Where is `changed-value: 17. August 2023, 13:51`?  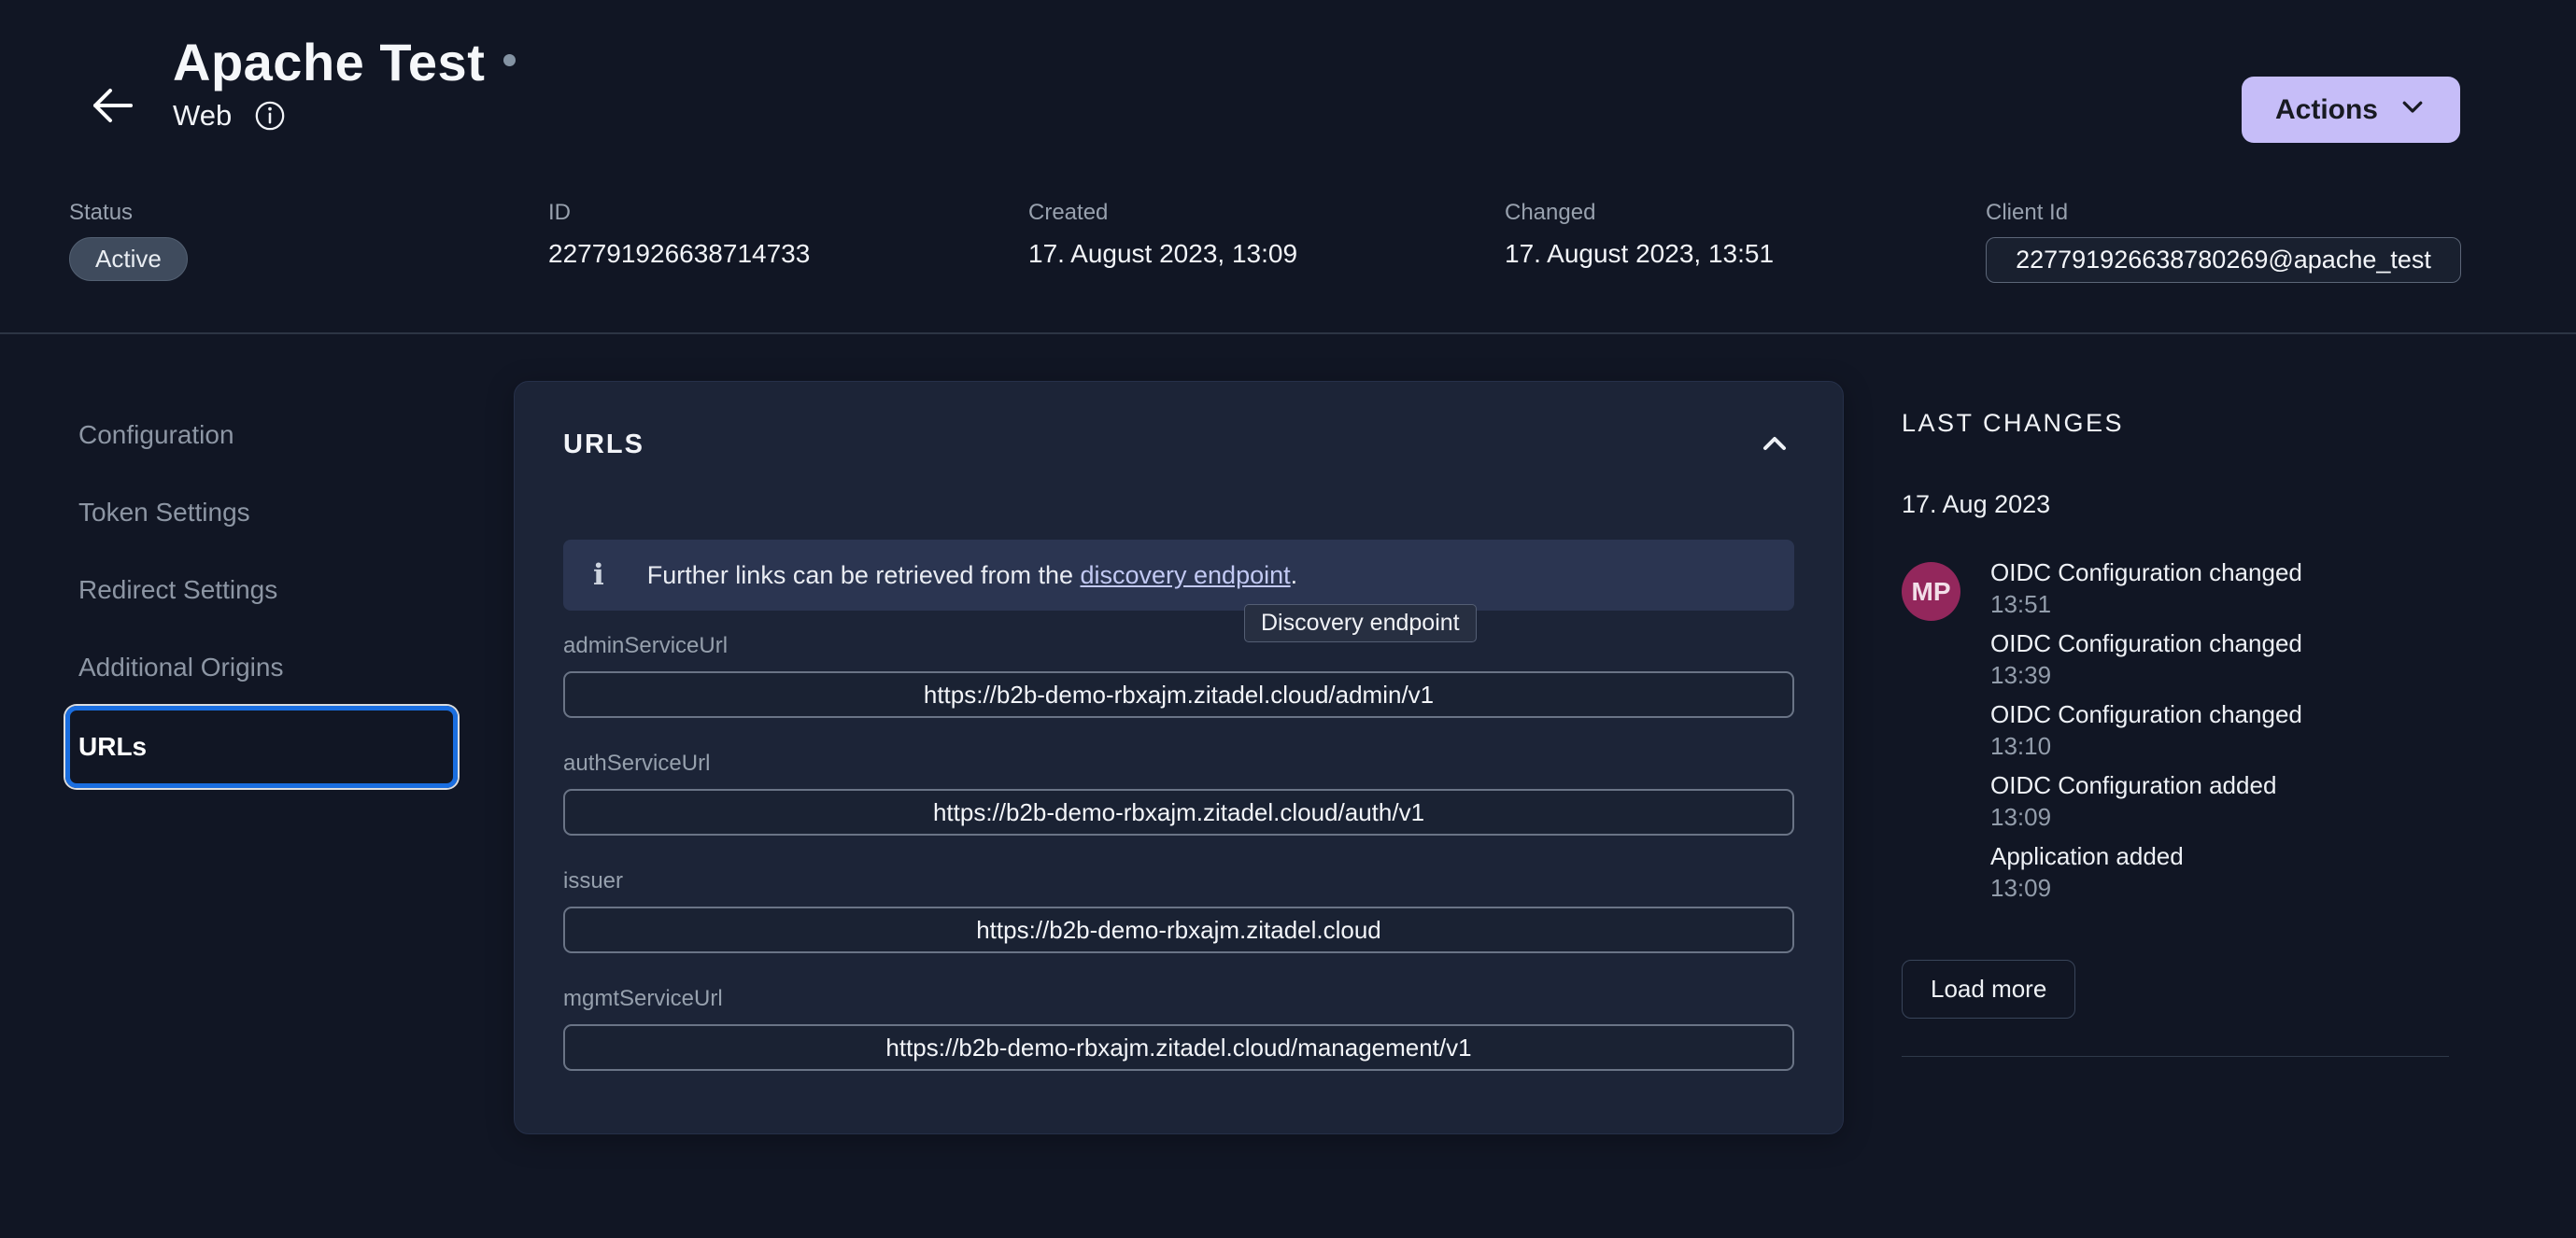
changed-value: 17. August 2023, 13:51 is located at coordinates (1640, 253).